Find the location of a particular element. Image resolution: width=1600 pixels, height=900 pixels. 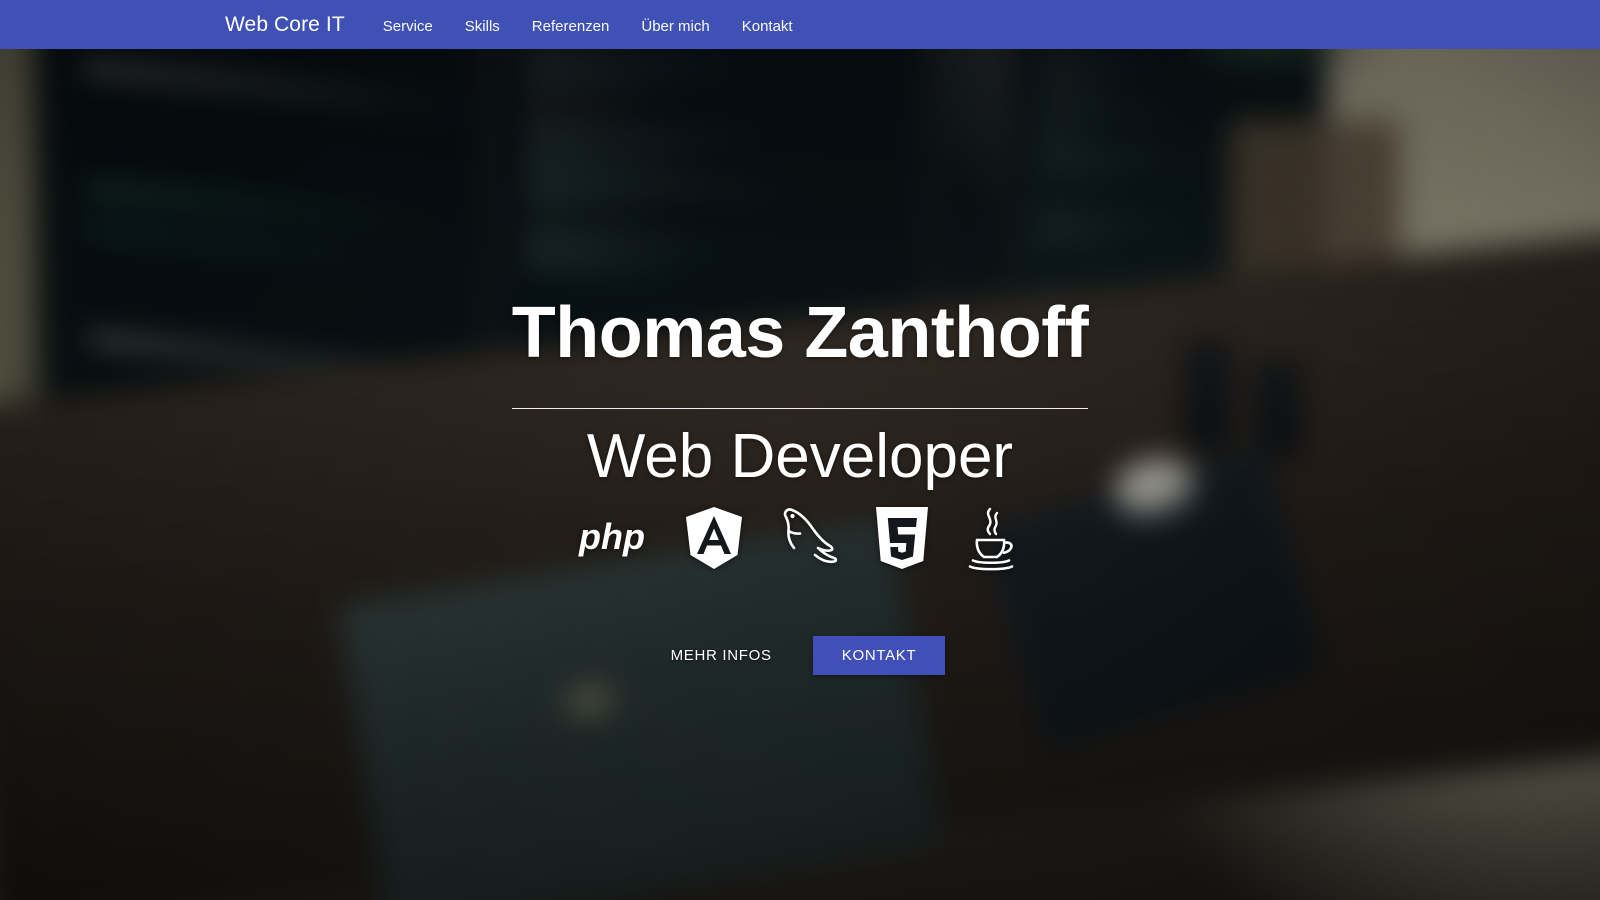

php-icon: php is located at coordinates (616, 538).